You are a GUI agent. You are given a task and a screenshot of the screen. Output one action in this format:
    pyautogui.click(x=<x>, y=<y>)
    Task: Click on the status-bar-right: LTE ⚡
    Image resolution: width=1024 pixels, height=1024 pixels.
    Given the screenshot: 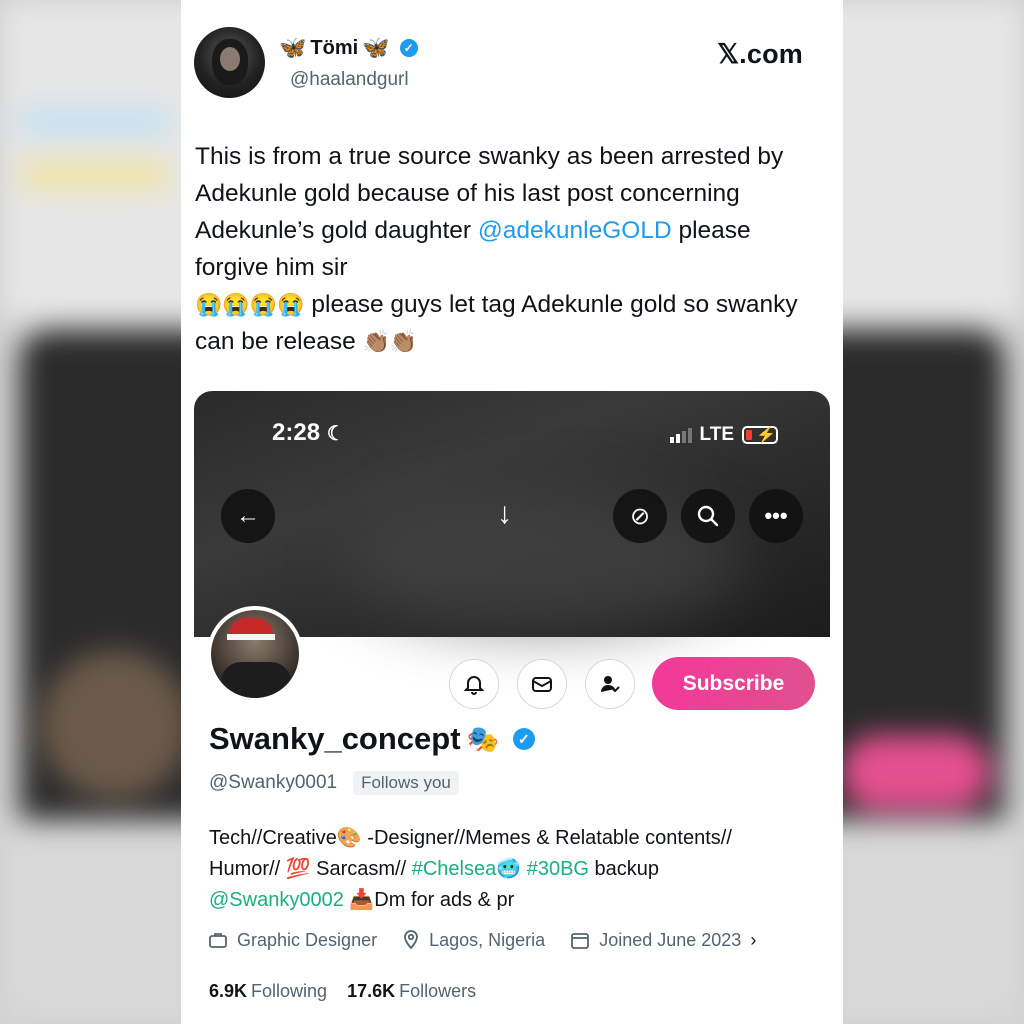 What is the action you would take?
    pyautogui.click(x=723, y=435)
    